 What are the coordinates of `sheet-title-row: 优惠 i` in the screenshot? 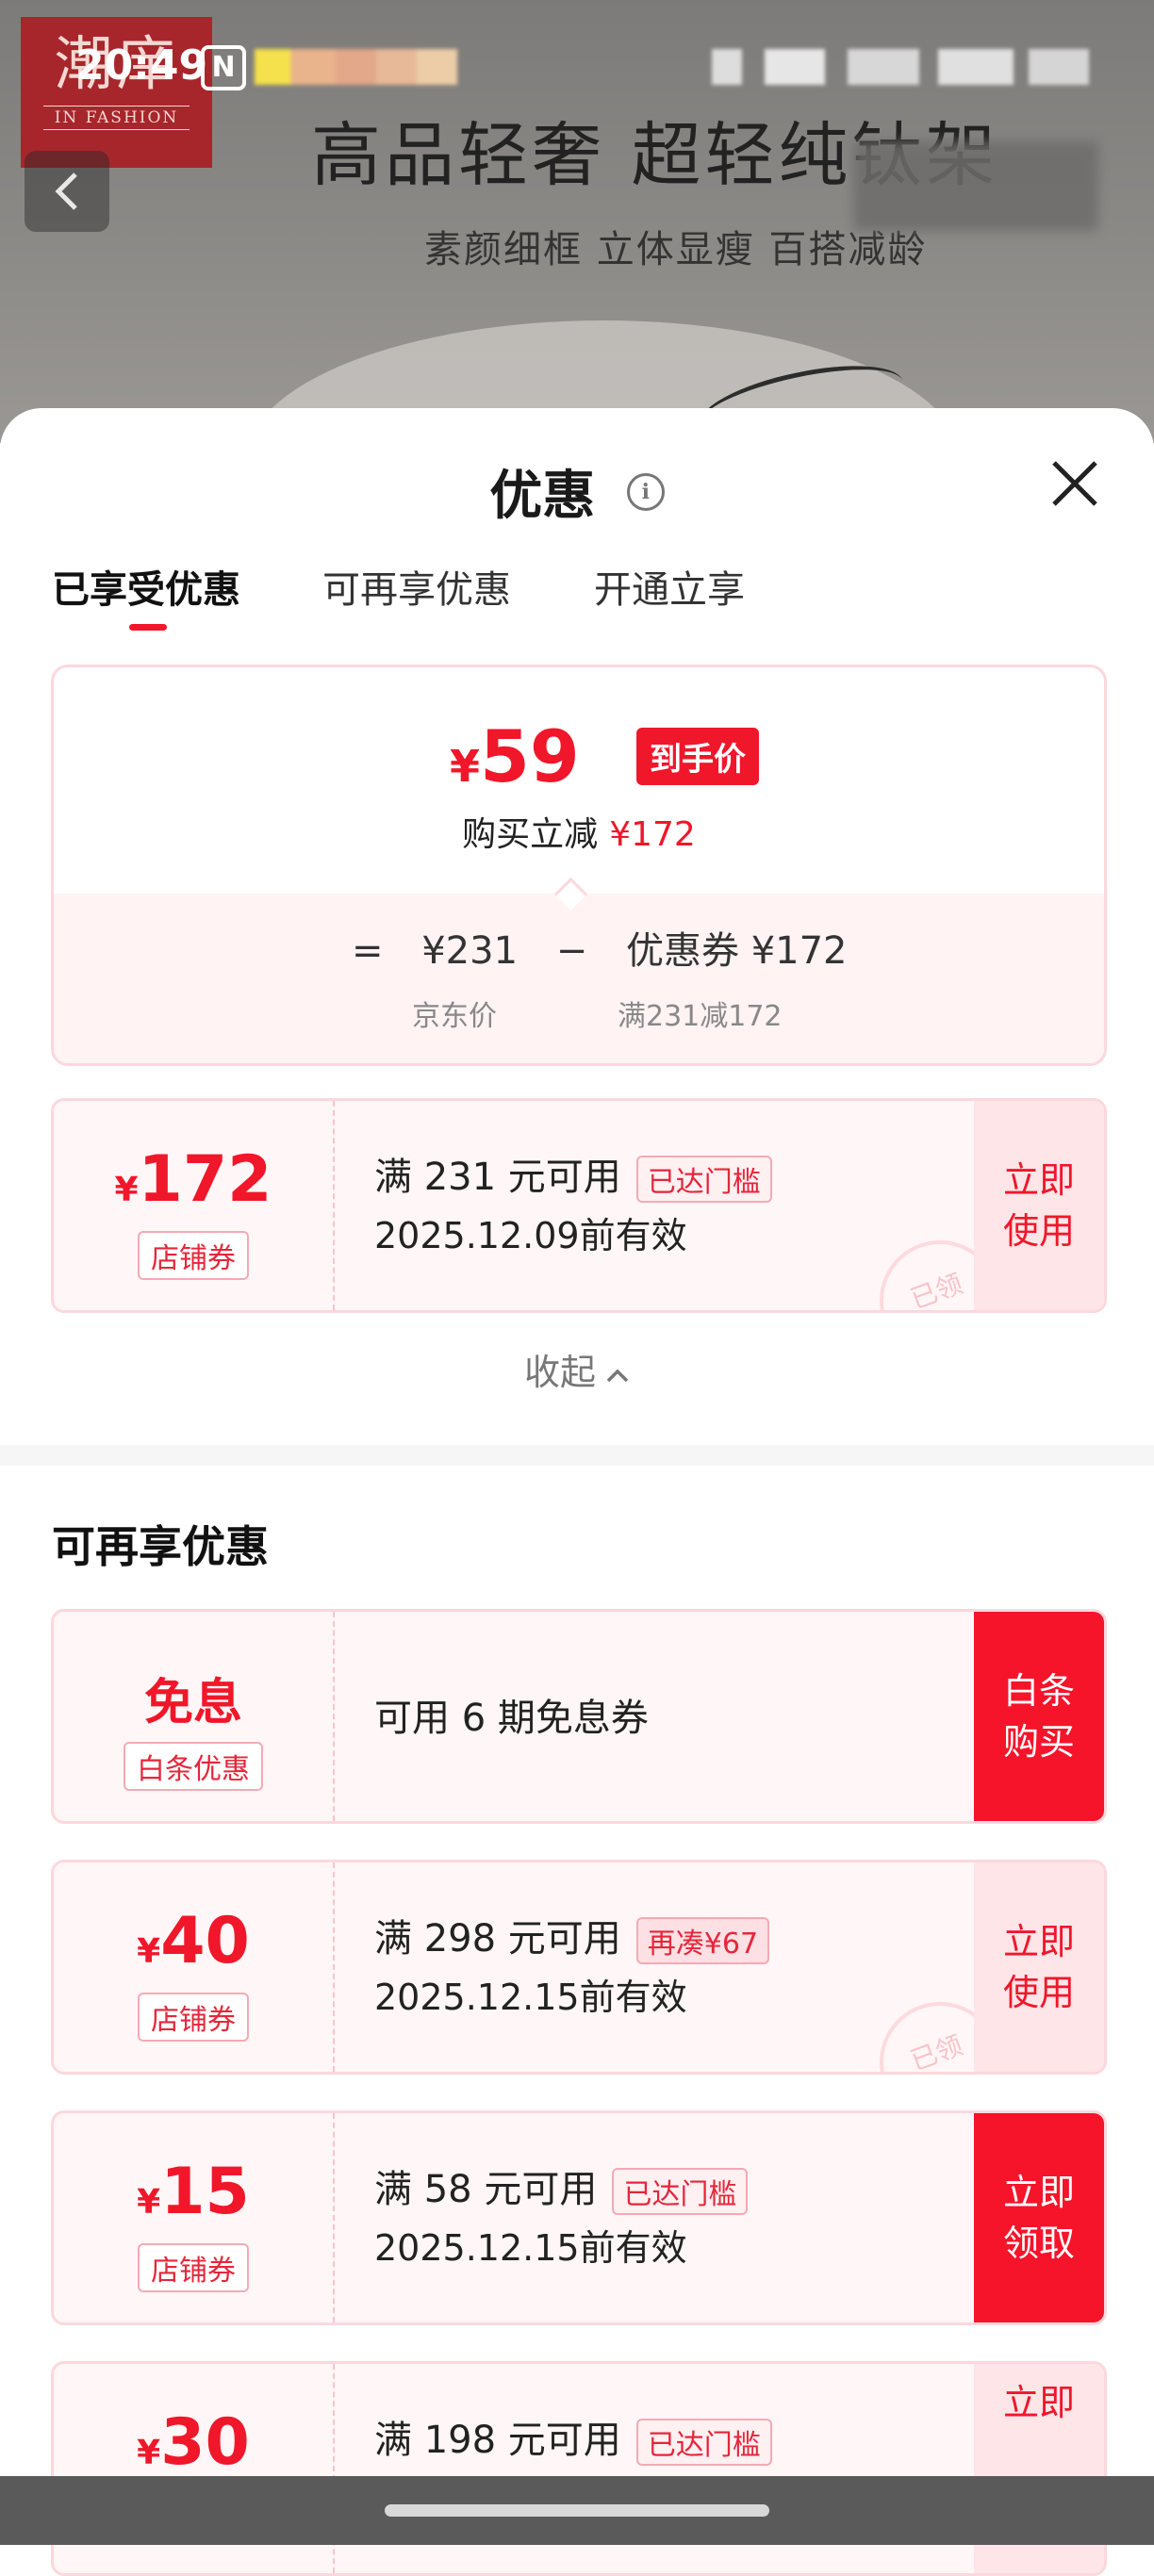 It's located at (577, 492).